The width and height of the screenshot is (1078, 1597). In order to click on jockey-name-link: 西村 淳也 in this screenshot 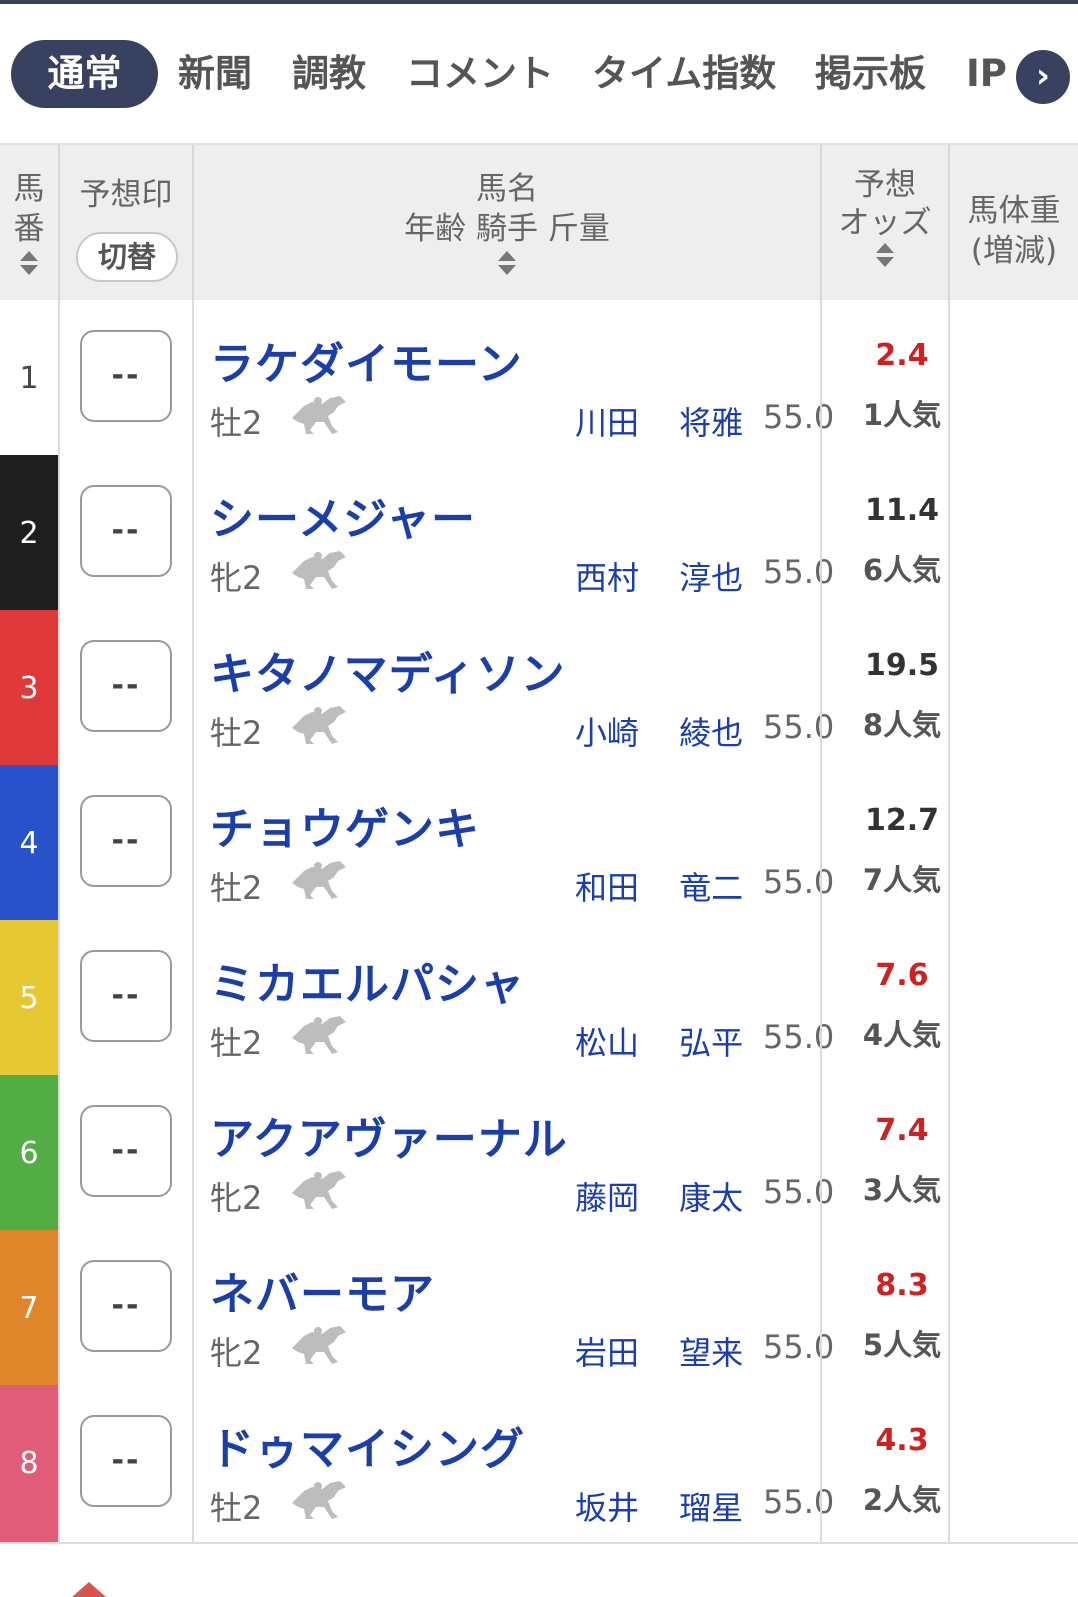, I will do `click(665, 576)`.